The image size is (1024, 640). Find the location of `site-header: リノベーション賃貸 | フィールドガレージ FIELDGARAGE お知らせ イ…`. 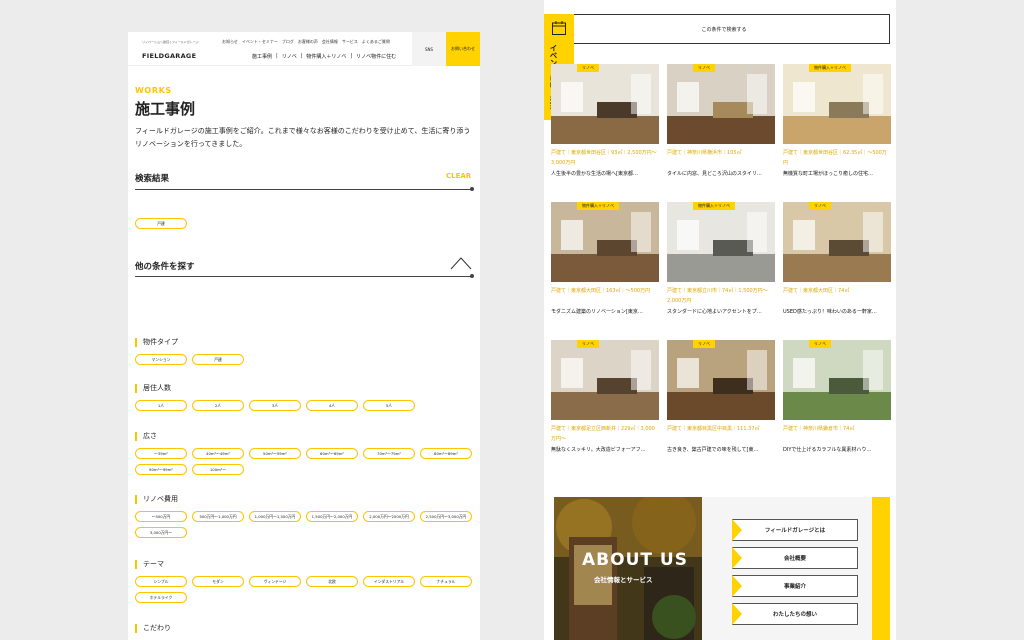

site-header: リノベーション賃貸 | フィールドガレージ FIELDGARAGE お知らせ イ… is located at coordinates (304, 49).